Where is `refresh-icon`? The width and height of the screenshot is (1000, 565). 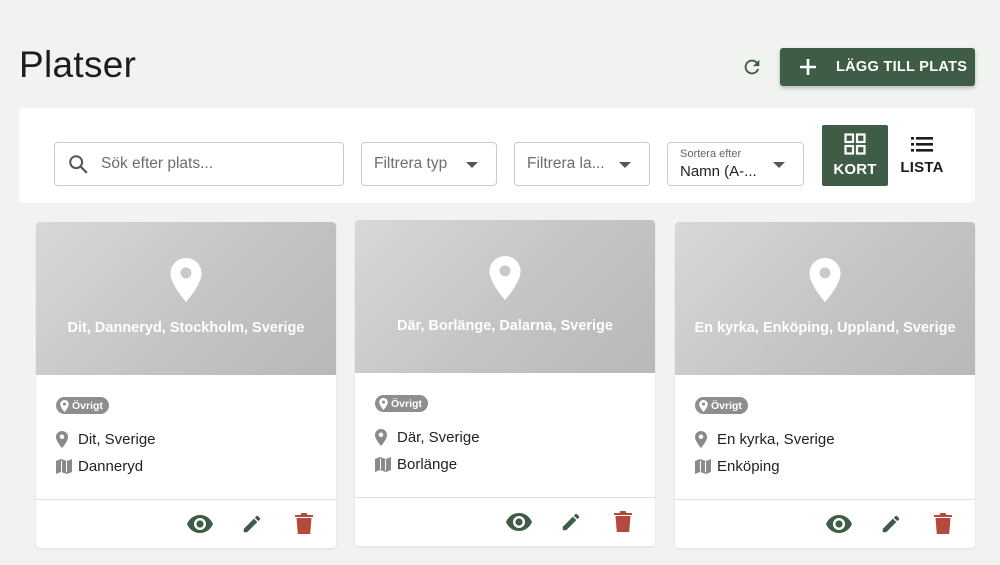
refresh-icon is located at coordinates (752, 67).